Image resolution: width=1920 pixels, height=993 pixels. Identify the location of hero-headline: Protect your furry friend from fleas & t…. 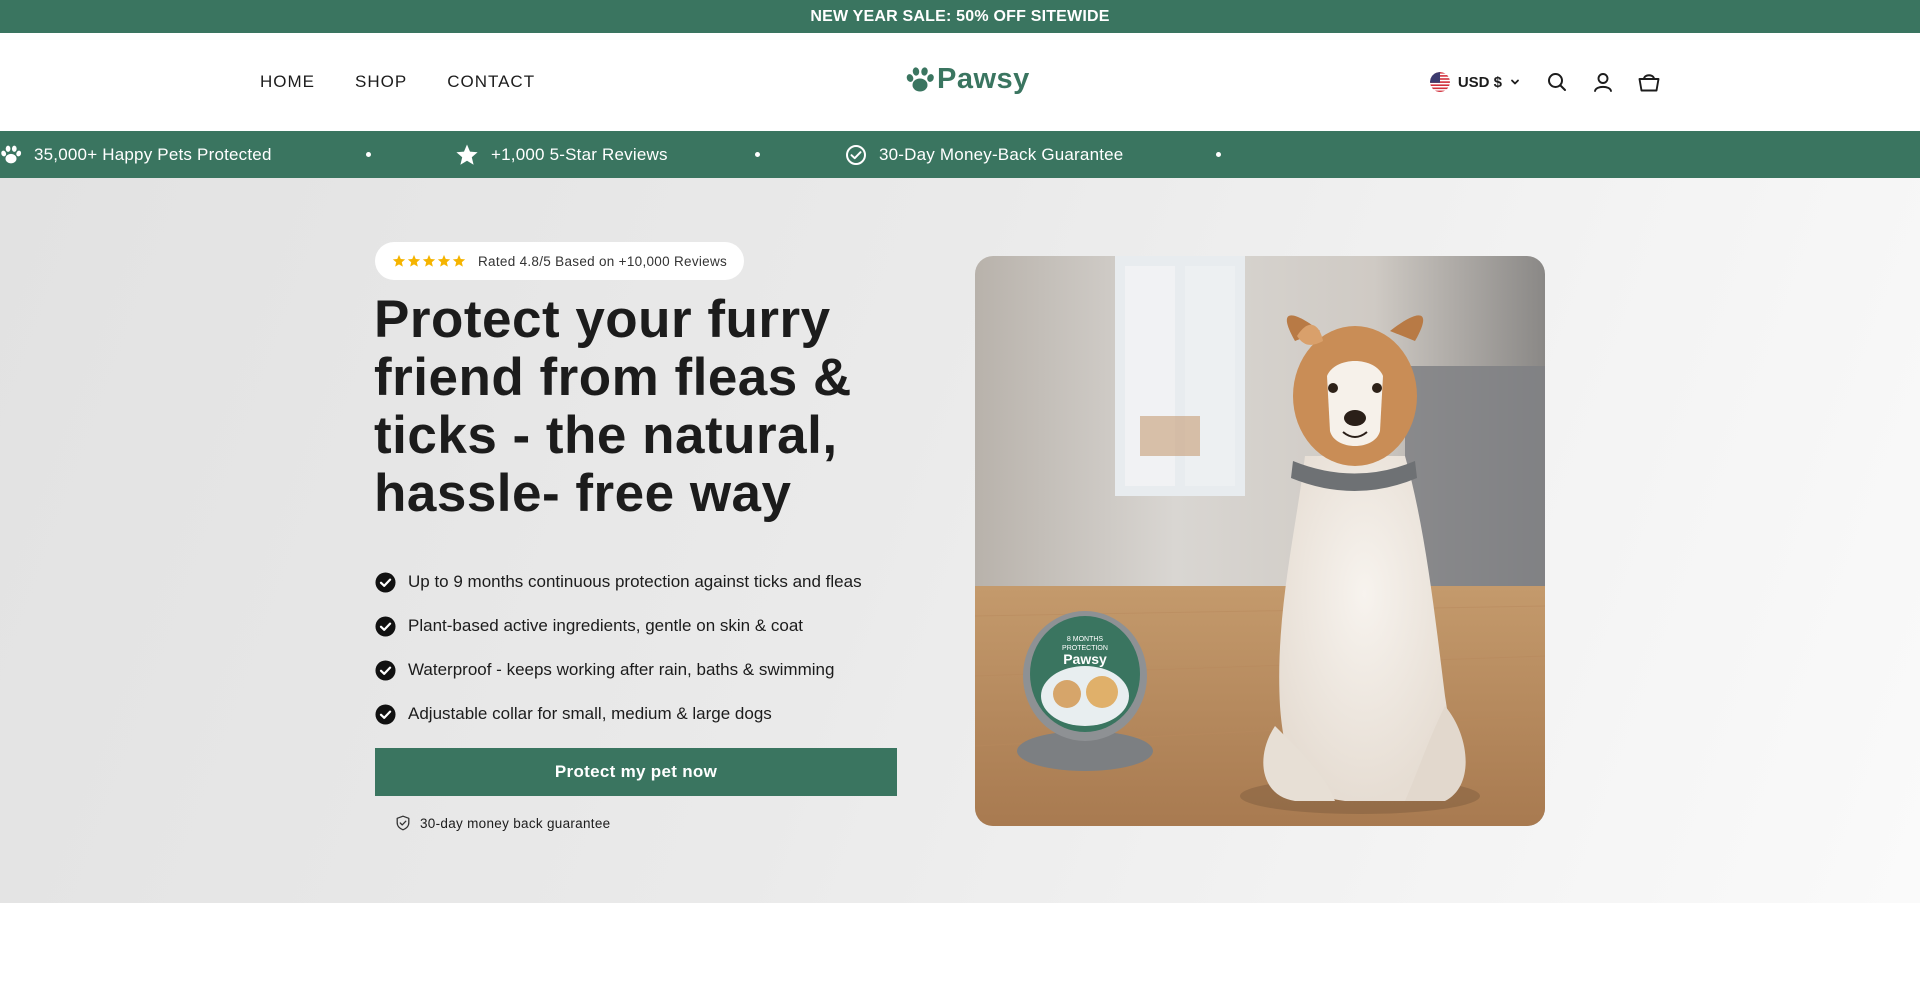
(613, 406).